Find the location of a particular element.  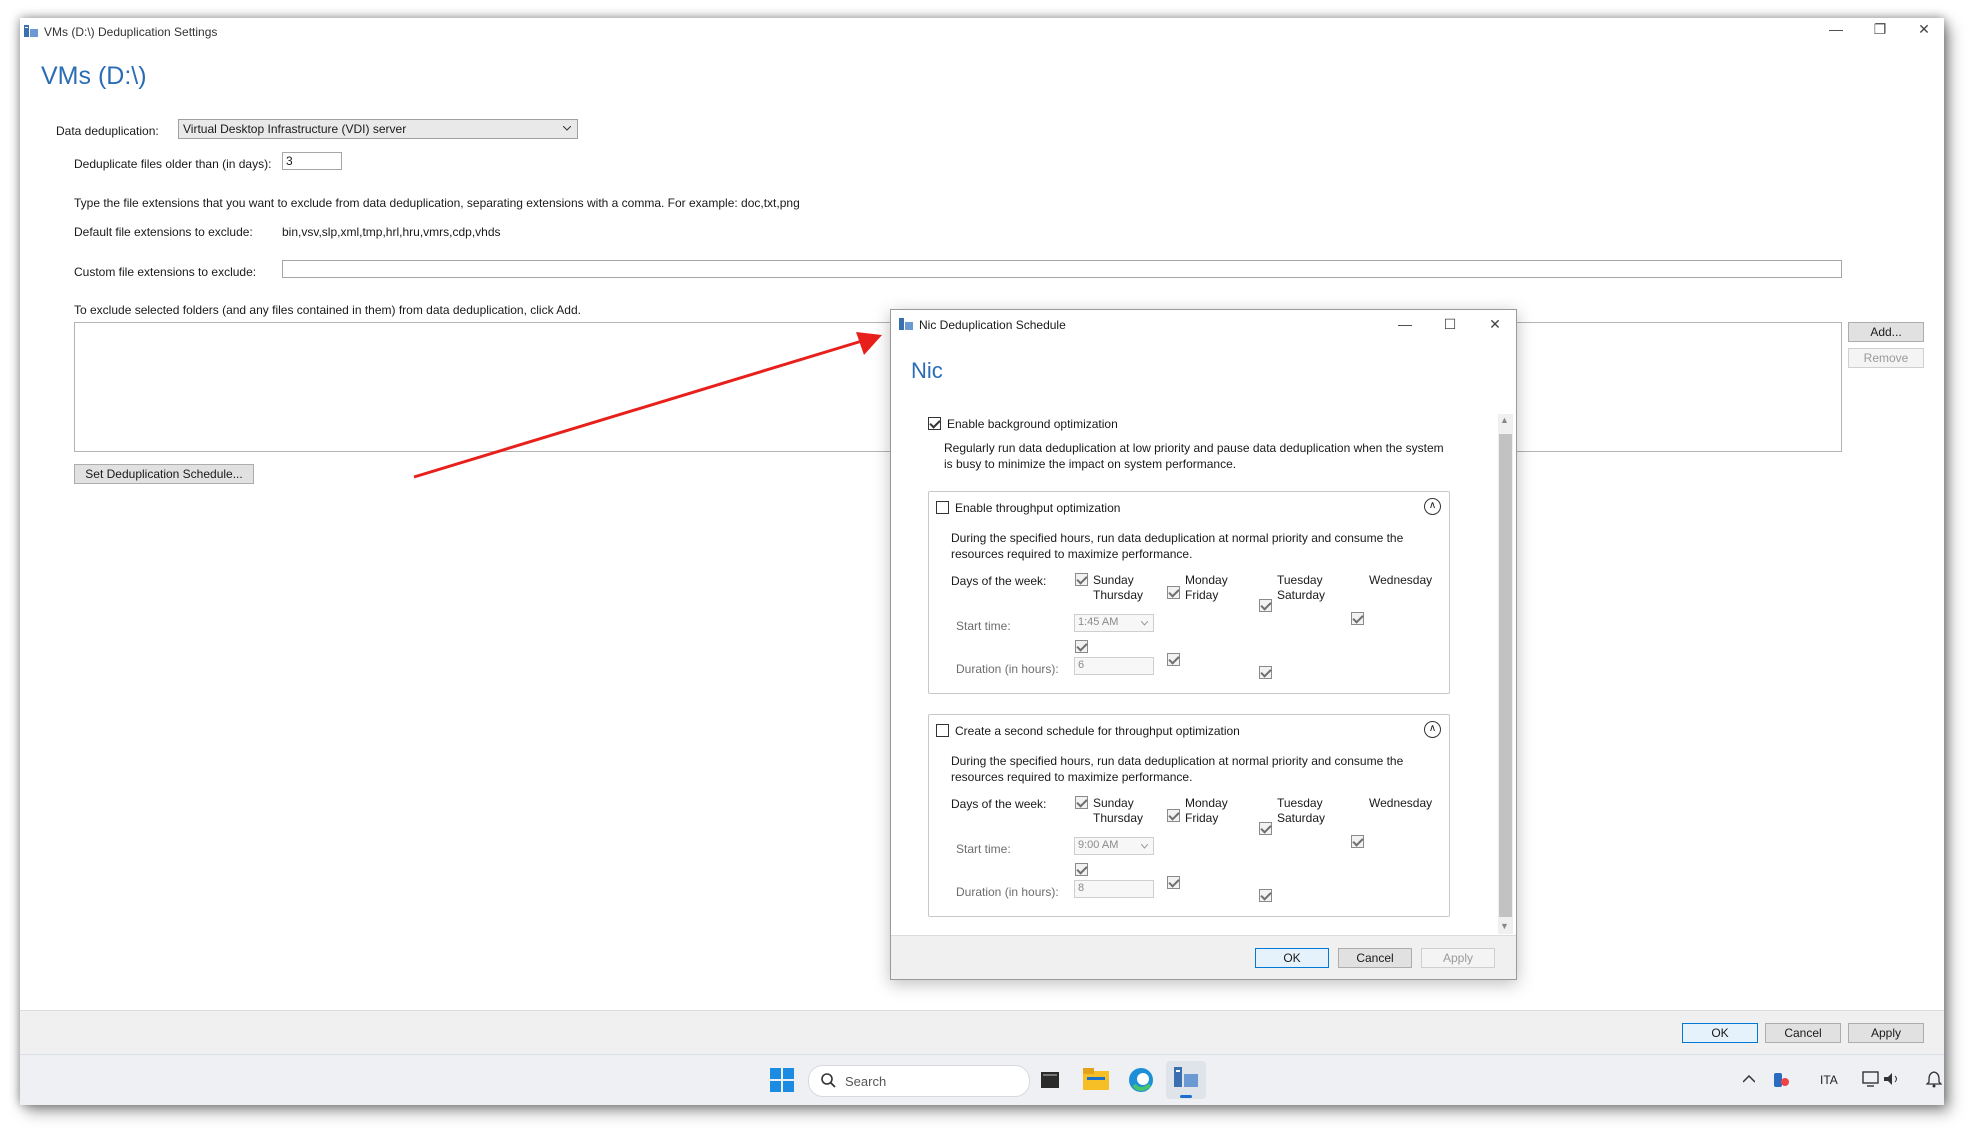

dialog-scrollbar: ▲ ▼ is located at coordinates (1505, 674).